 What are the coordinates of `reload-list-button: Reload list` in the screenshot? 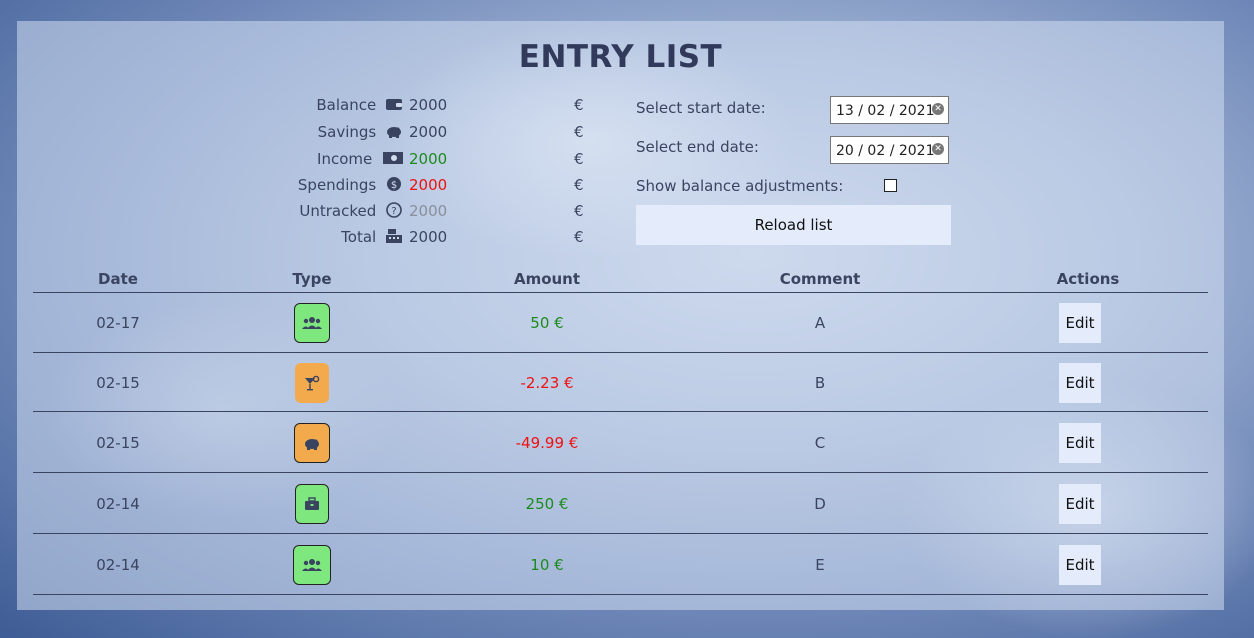 It's located at (793, 225).